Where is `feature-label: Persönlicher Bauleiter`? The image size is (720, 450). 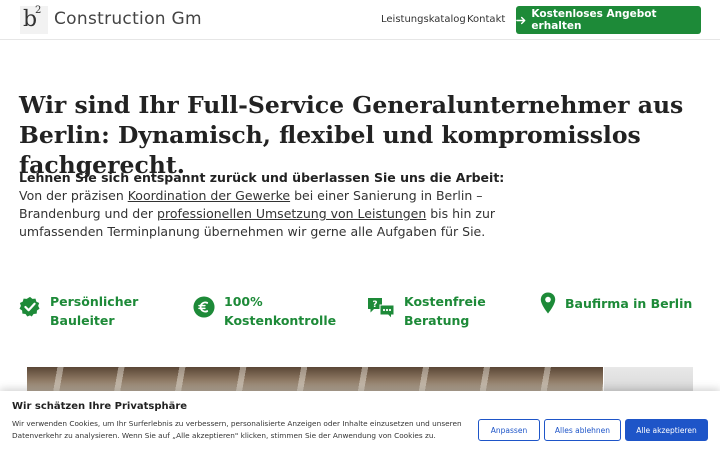 feature-label: Persönlicher Bauleiter is located at coordinates (94, 311).